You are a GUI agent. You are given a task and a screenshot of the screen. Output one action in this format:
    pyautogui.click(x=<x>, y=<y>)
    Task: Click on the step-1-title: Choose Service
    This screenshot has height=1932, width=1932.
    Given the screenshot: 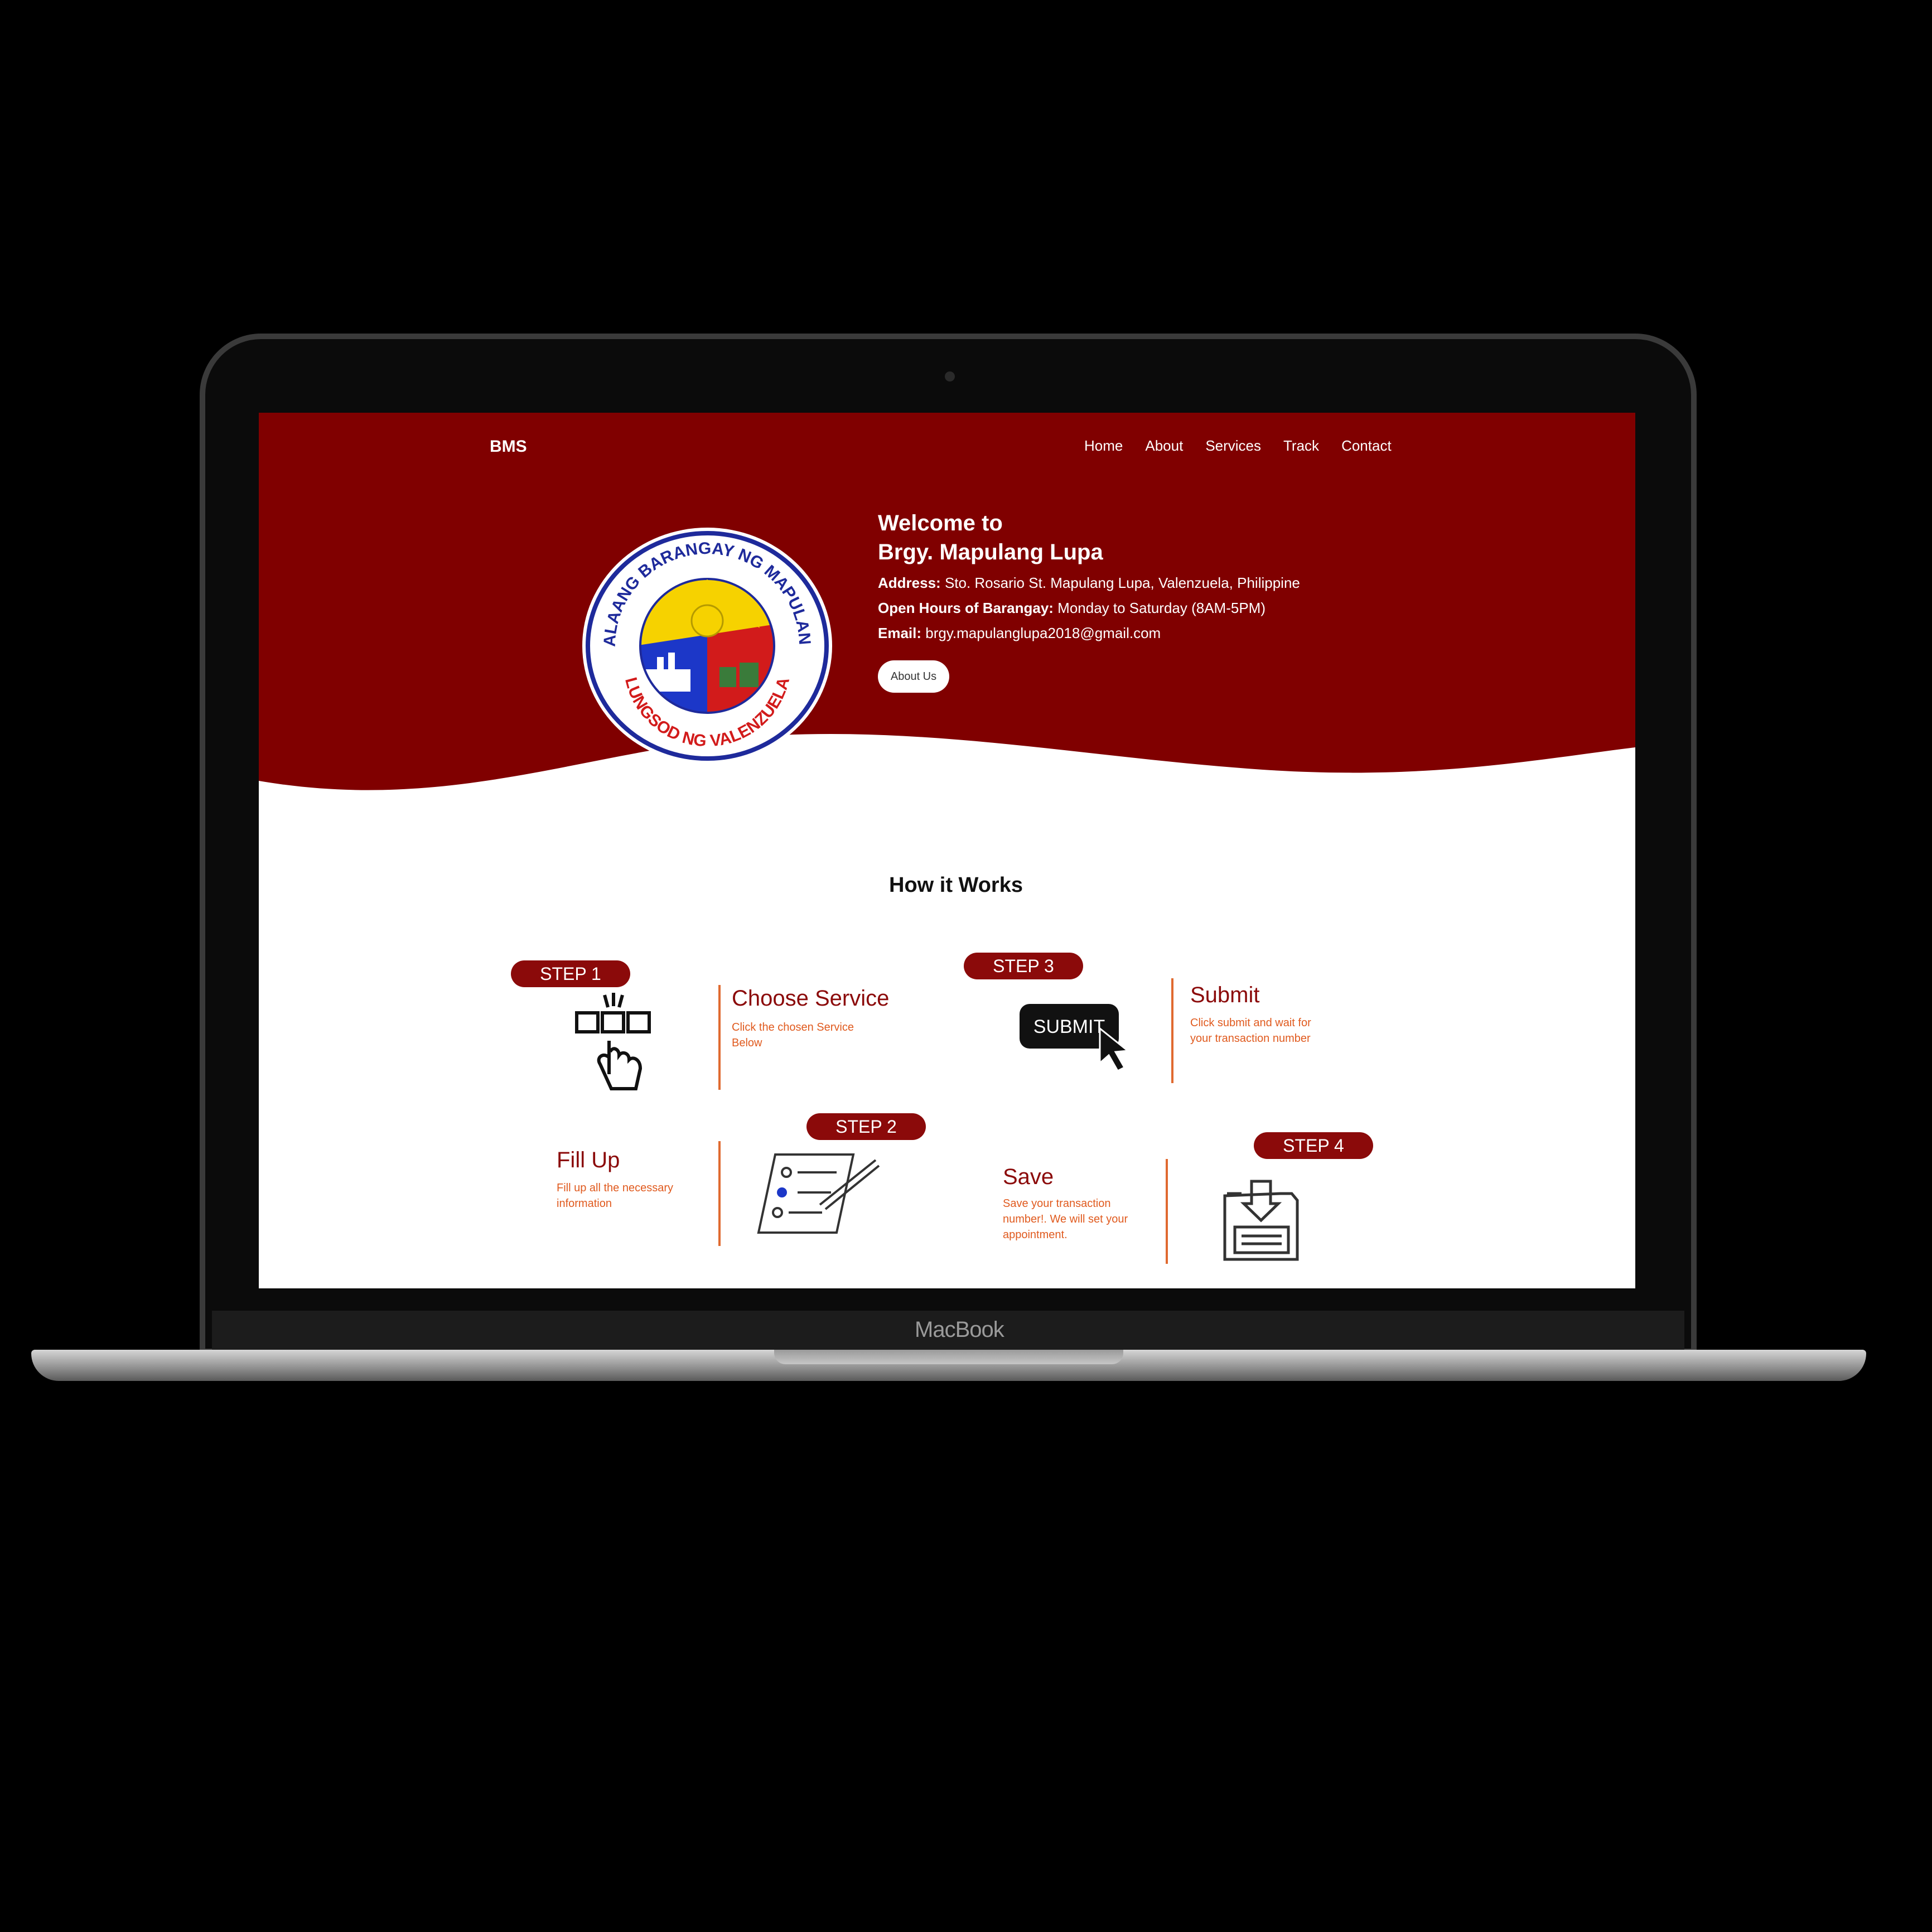 What is the action you would take?
    pyautogui.click(x=811, y=998)
    